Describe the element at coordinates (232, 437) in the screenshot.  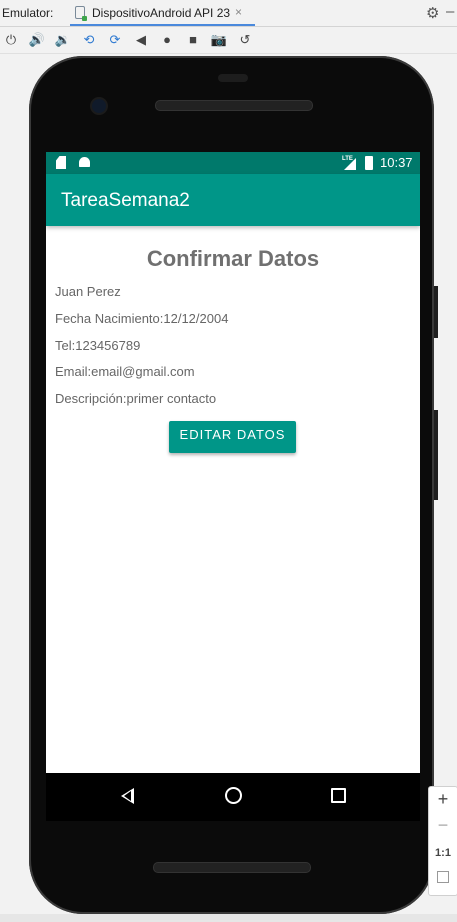
I see `edit-data-button: EDITAR DATOS` at that location.